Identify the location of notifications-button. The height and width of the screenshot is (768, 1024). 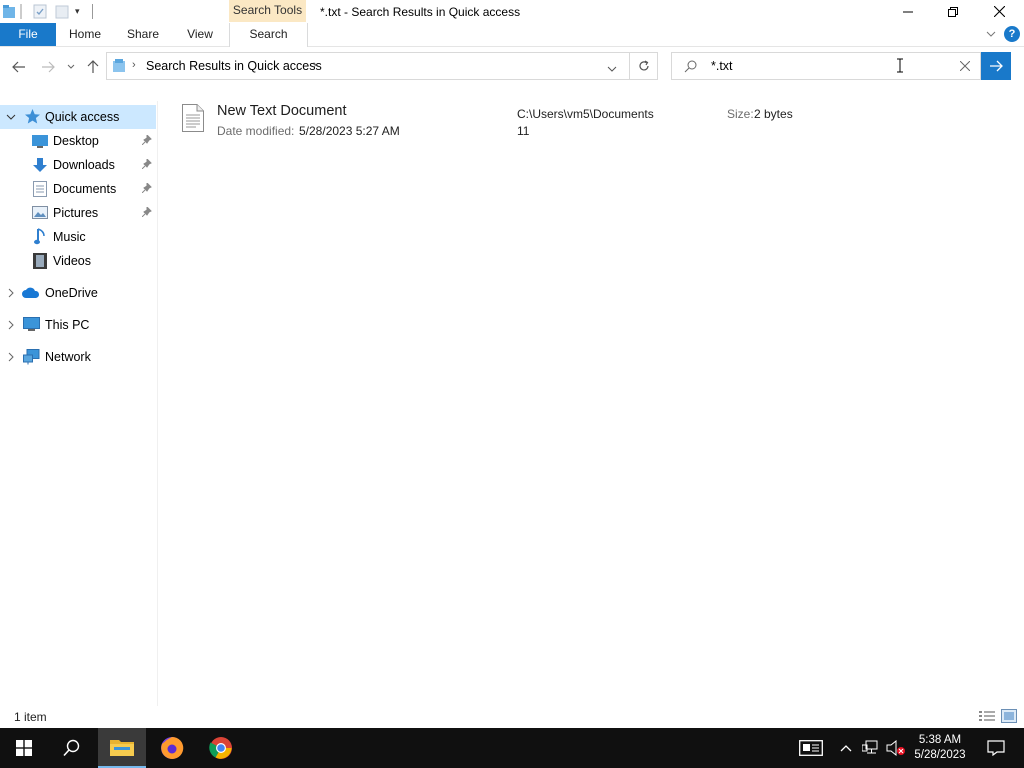
(996, 748).